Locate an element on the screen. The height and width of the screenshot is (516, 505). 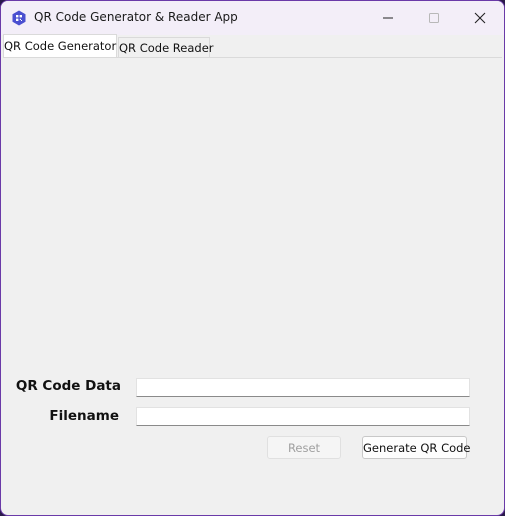
maximize-icon is located at coordinates (434, 18).